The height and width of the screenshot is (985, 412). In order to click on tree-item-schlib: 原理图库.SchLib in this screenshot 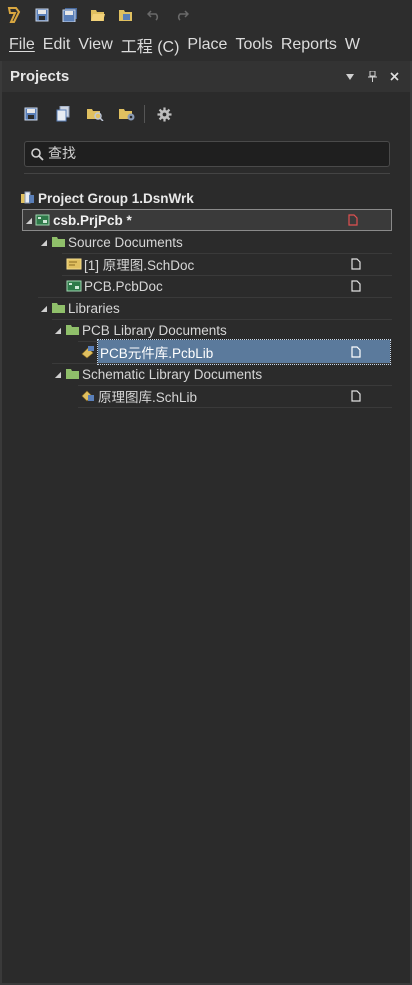, I will do `click(236, 396)`.